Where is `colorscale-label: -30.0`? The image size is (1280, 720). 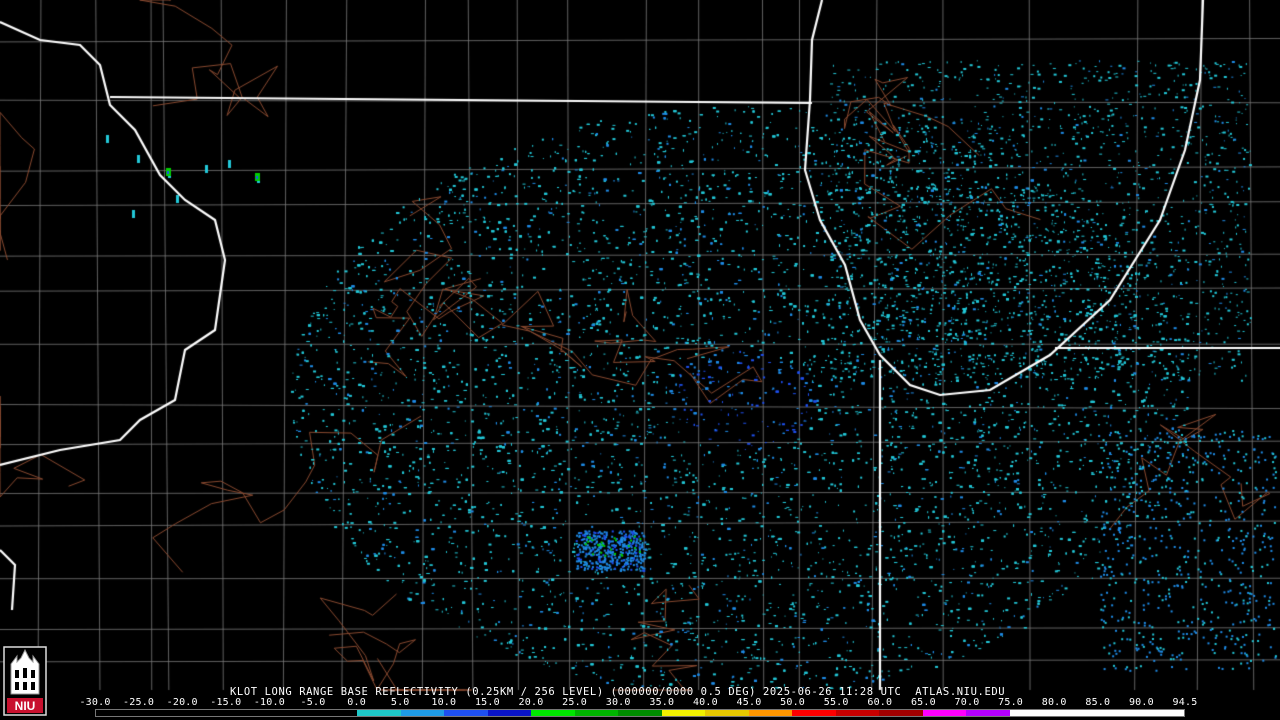 colorscale-label: -30.0 is located at coordinates (95, 702).